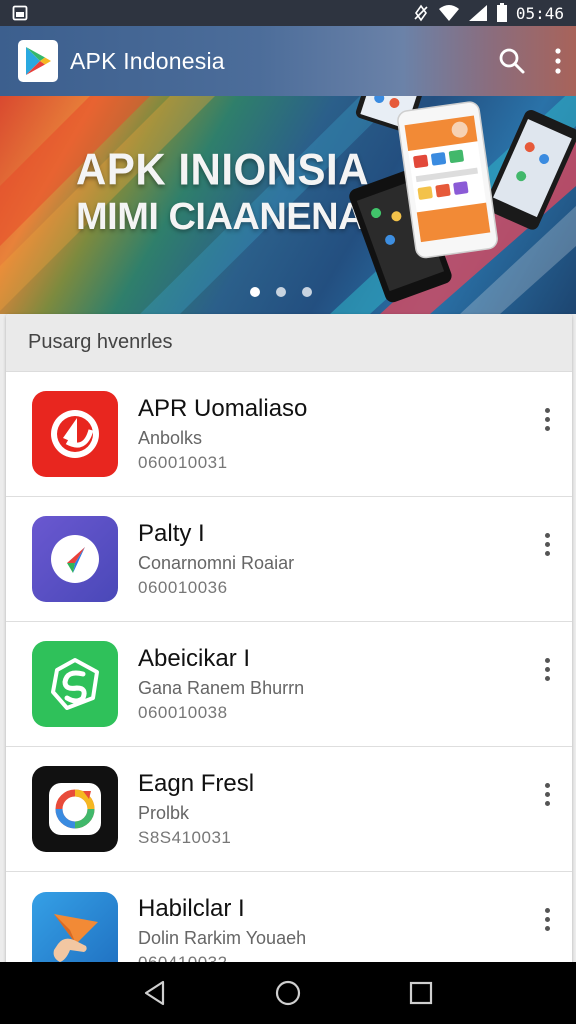 This screenshot has width=576, height=1024. I want to click on red-app-icon, so click(75, 434).